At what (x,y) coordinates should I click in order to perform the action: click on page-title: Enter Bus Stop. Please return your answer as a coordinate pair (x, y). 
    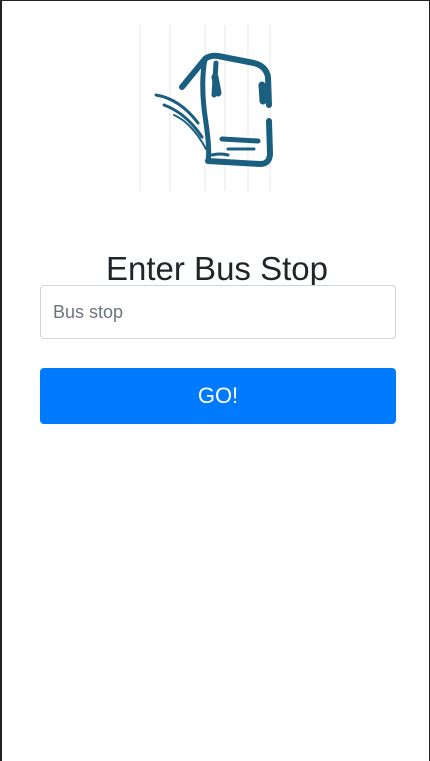
    Looking at the image, I should click on (217, 269).